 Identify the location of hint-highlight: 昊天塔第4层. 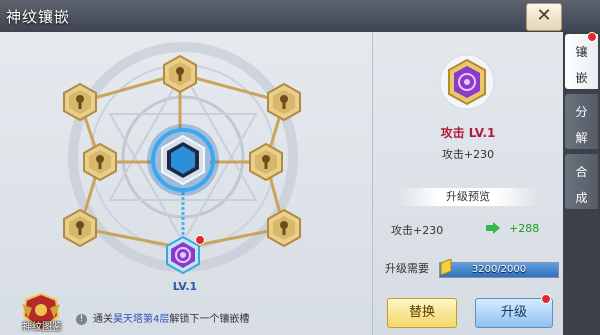
(141, 319).